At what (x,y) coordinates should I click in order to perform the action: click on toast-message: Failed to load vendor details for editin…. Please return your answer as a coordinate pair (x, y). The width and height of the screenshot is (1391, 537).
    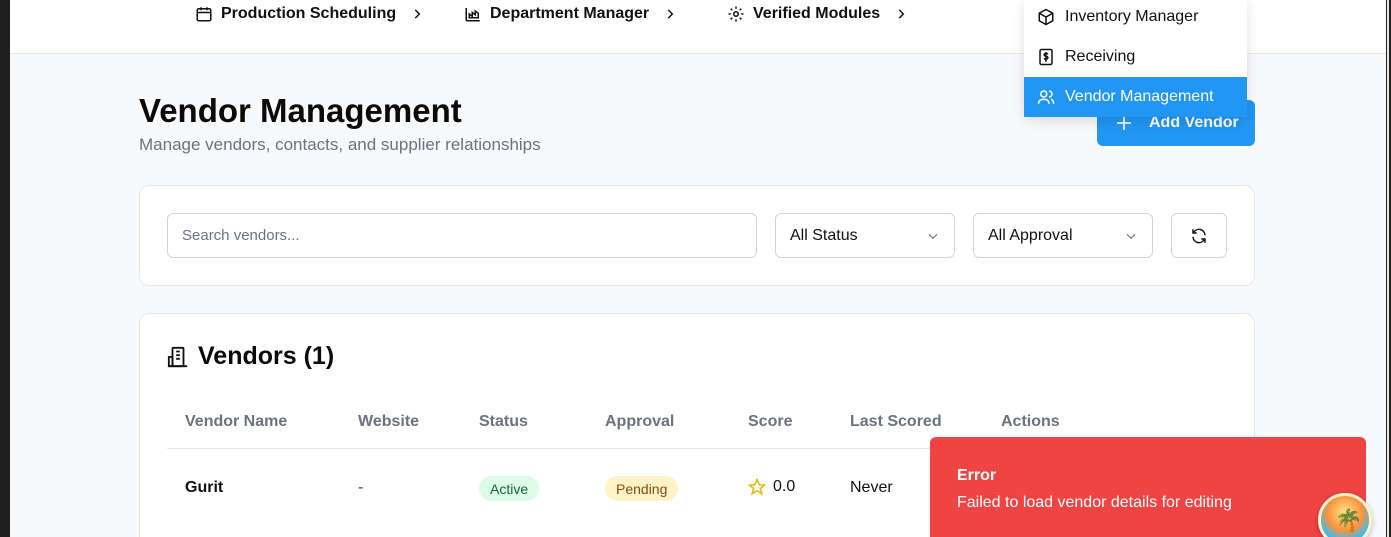
    Looking at the image, I should click on (1094, 502).